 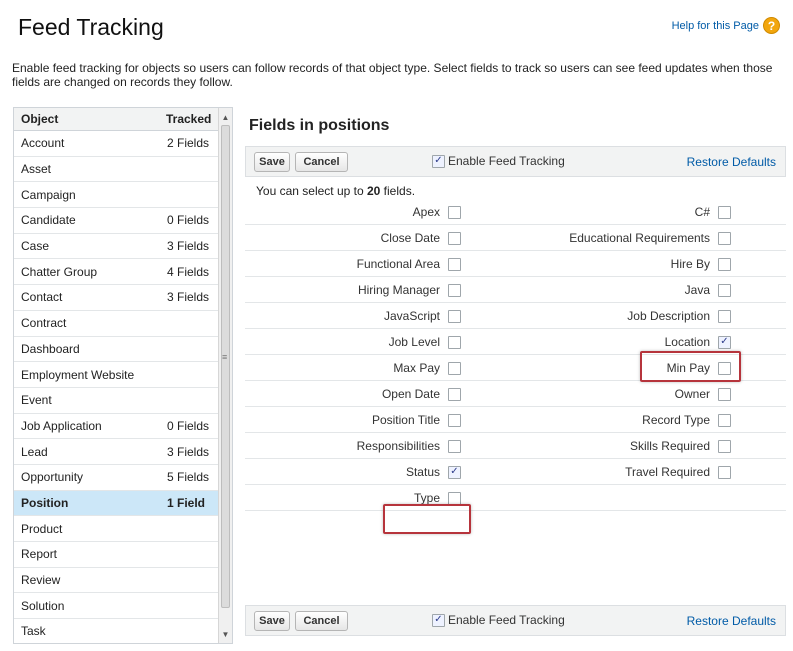 I want to click on field-checkbox-hire-by, so click(x=724, y=264).